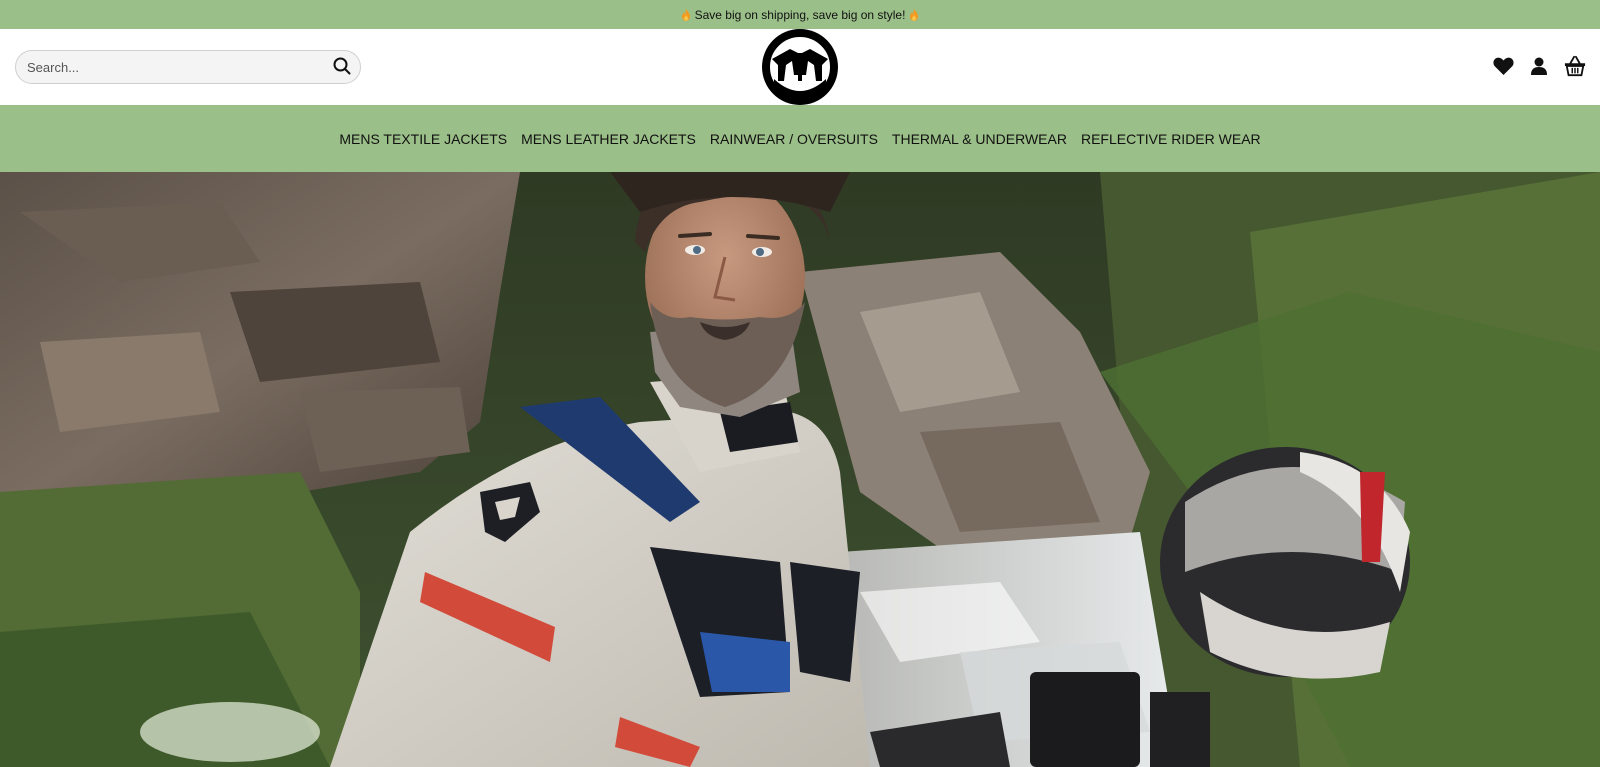  I want to click on search-icon, so click(342, 67).